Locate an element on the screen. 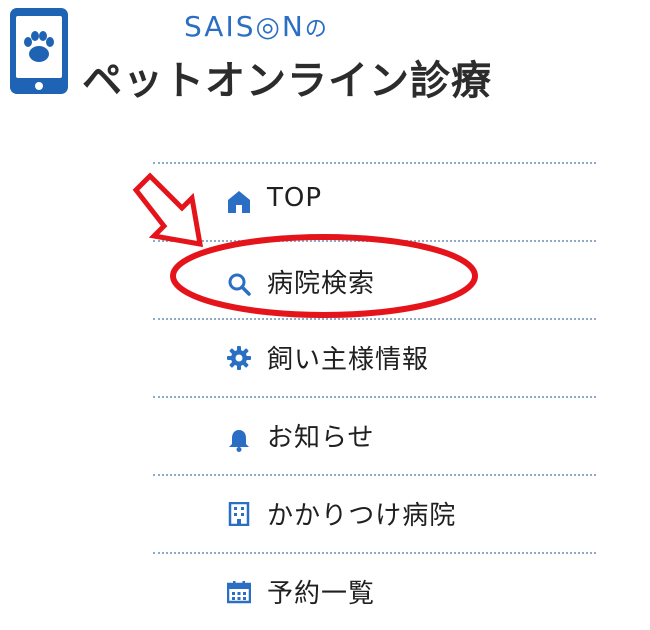  menu-item-top: TOP is located at coordinates (374, 202).